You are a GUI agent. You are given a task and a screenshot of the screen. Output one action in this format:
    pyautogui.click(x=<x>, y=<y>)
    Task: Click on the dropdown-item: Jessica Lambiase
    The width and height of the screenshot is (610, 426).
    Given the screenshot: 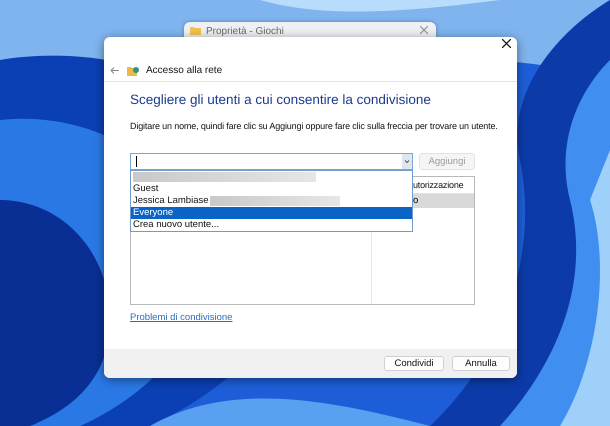 What is the action you would take?
    pyautogui.click(x=271, y=201)
    